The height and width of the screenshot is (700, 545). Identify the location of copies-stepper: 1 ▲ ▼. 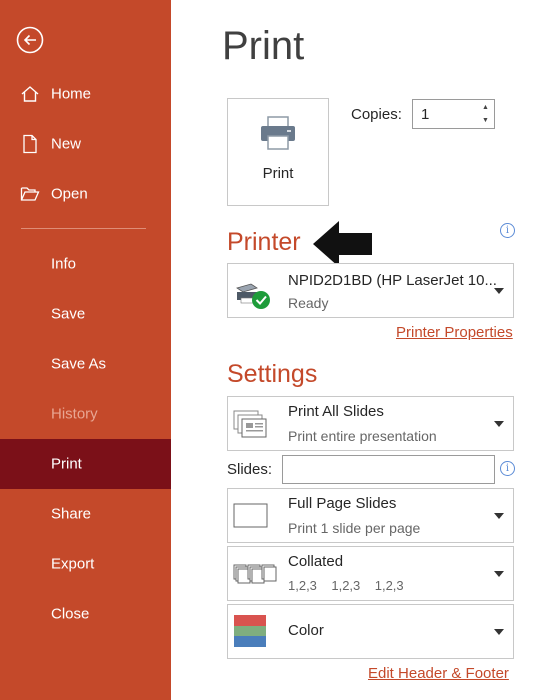
(453, 114).